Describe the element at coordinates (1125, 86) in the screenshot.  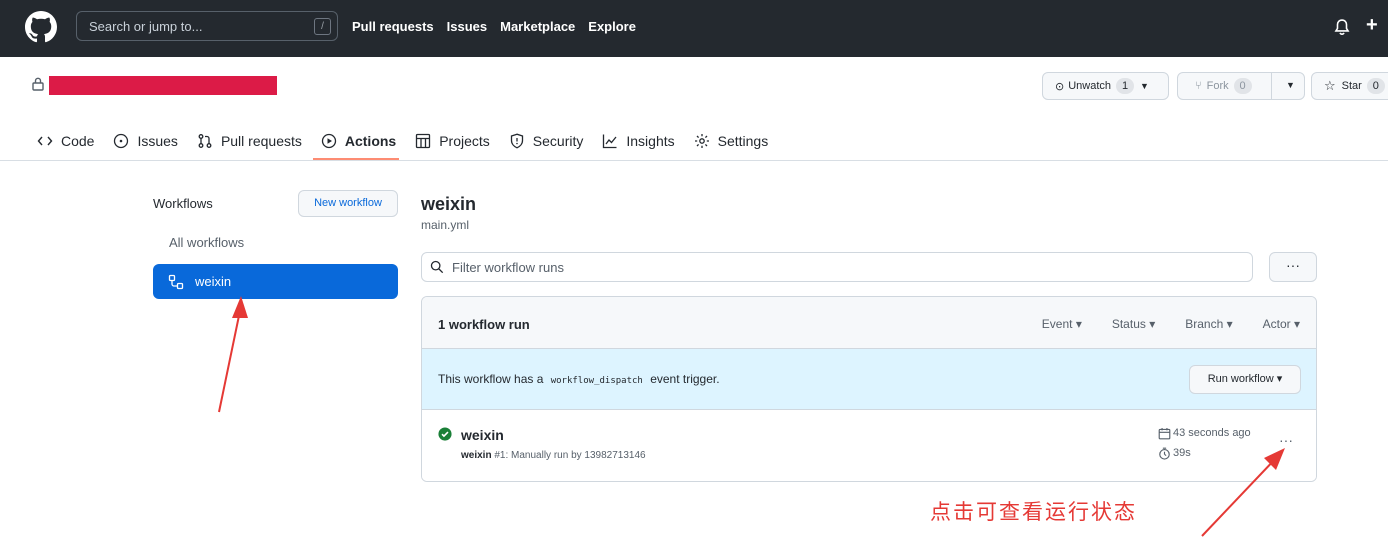
I see `watchers-count: 1` at that location.